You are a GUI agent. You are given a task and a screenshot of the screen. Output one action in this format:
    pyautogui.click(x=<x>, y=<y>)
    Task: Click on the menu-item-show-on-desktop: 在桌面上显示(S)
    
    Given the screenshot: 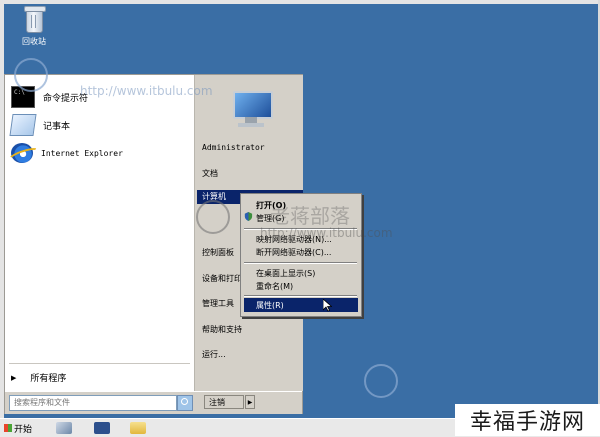 What is the action you would take?
    pyautogui.click(x=285, y=273)
    